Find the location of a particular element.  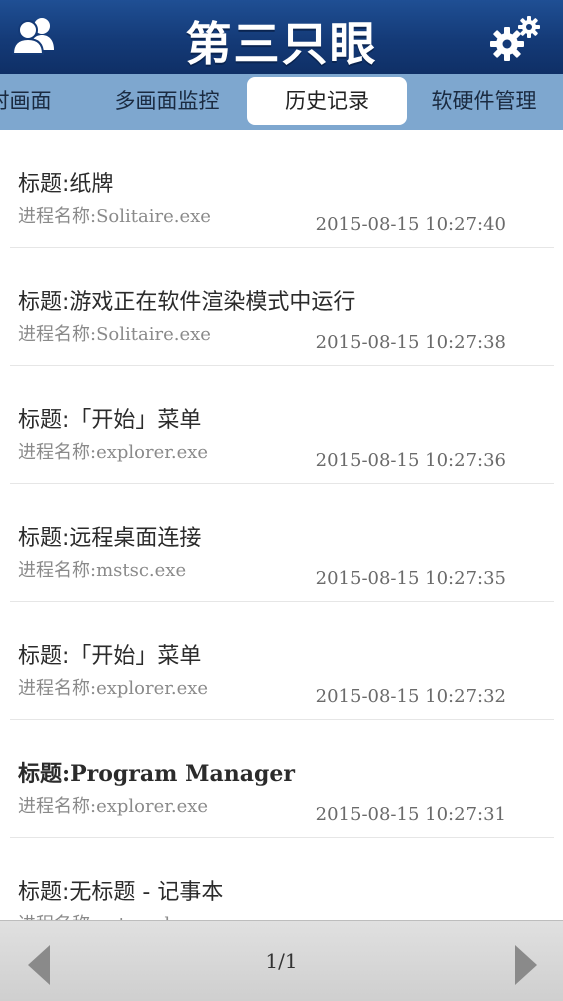

record-time: 2015-08-15 10:27:31 is located at coordinates (410, 814).